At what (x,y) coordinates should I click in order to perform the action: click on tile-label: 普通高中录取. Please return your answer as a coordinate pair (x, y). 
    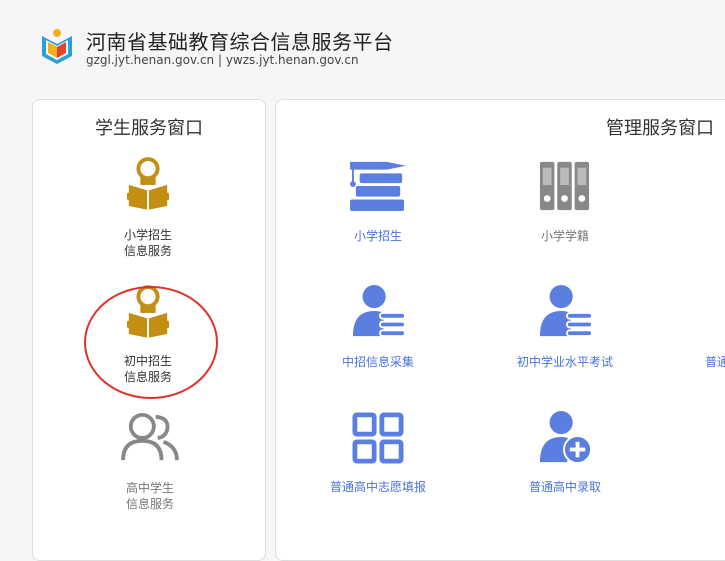
    Looking at the image, I should click on (564, 487).